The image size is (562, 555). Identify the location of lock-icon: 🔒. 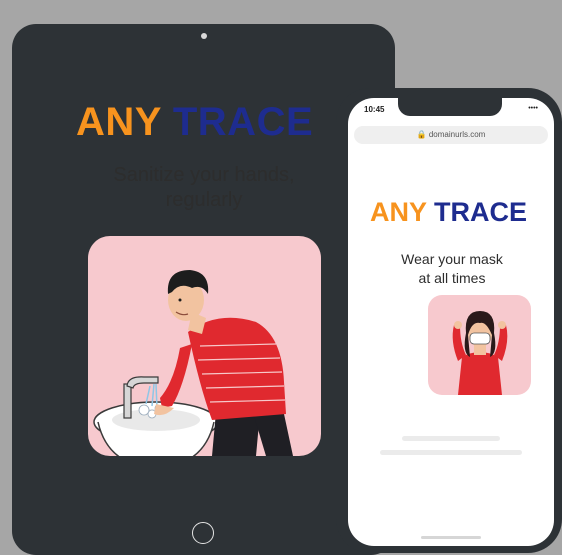
(421, 134).